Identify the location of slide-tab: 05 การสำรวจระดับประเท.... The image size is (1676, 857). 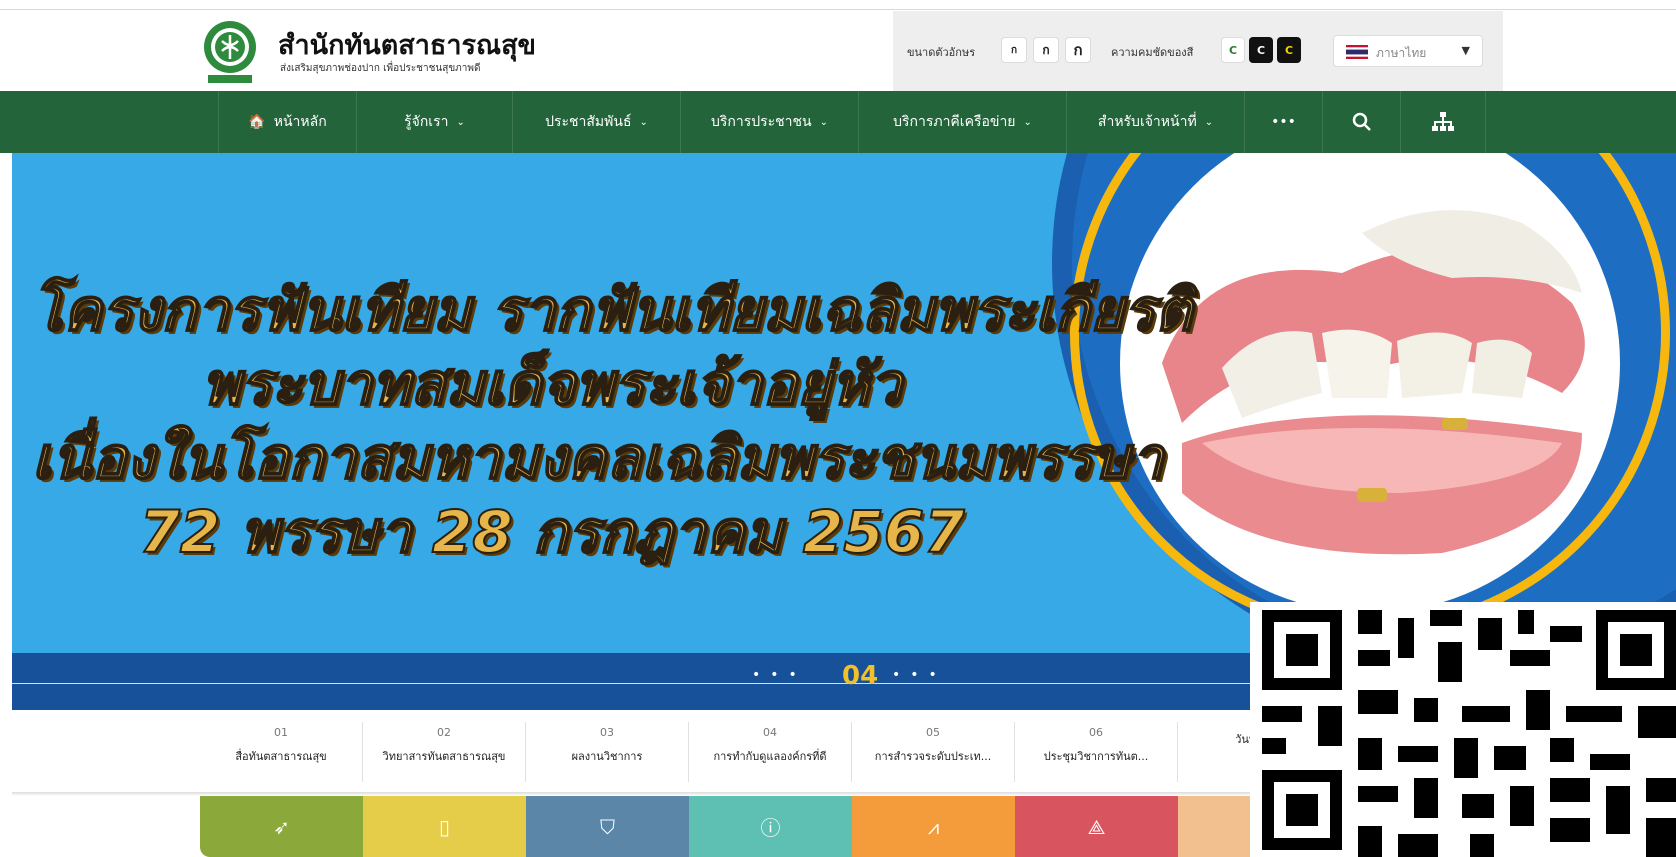
(933, 752).